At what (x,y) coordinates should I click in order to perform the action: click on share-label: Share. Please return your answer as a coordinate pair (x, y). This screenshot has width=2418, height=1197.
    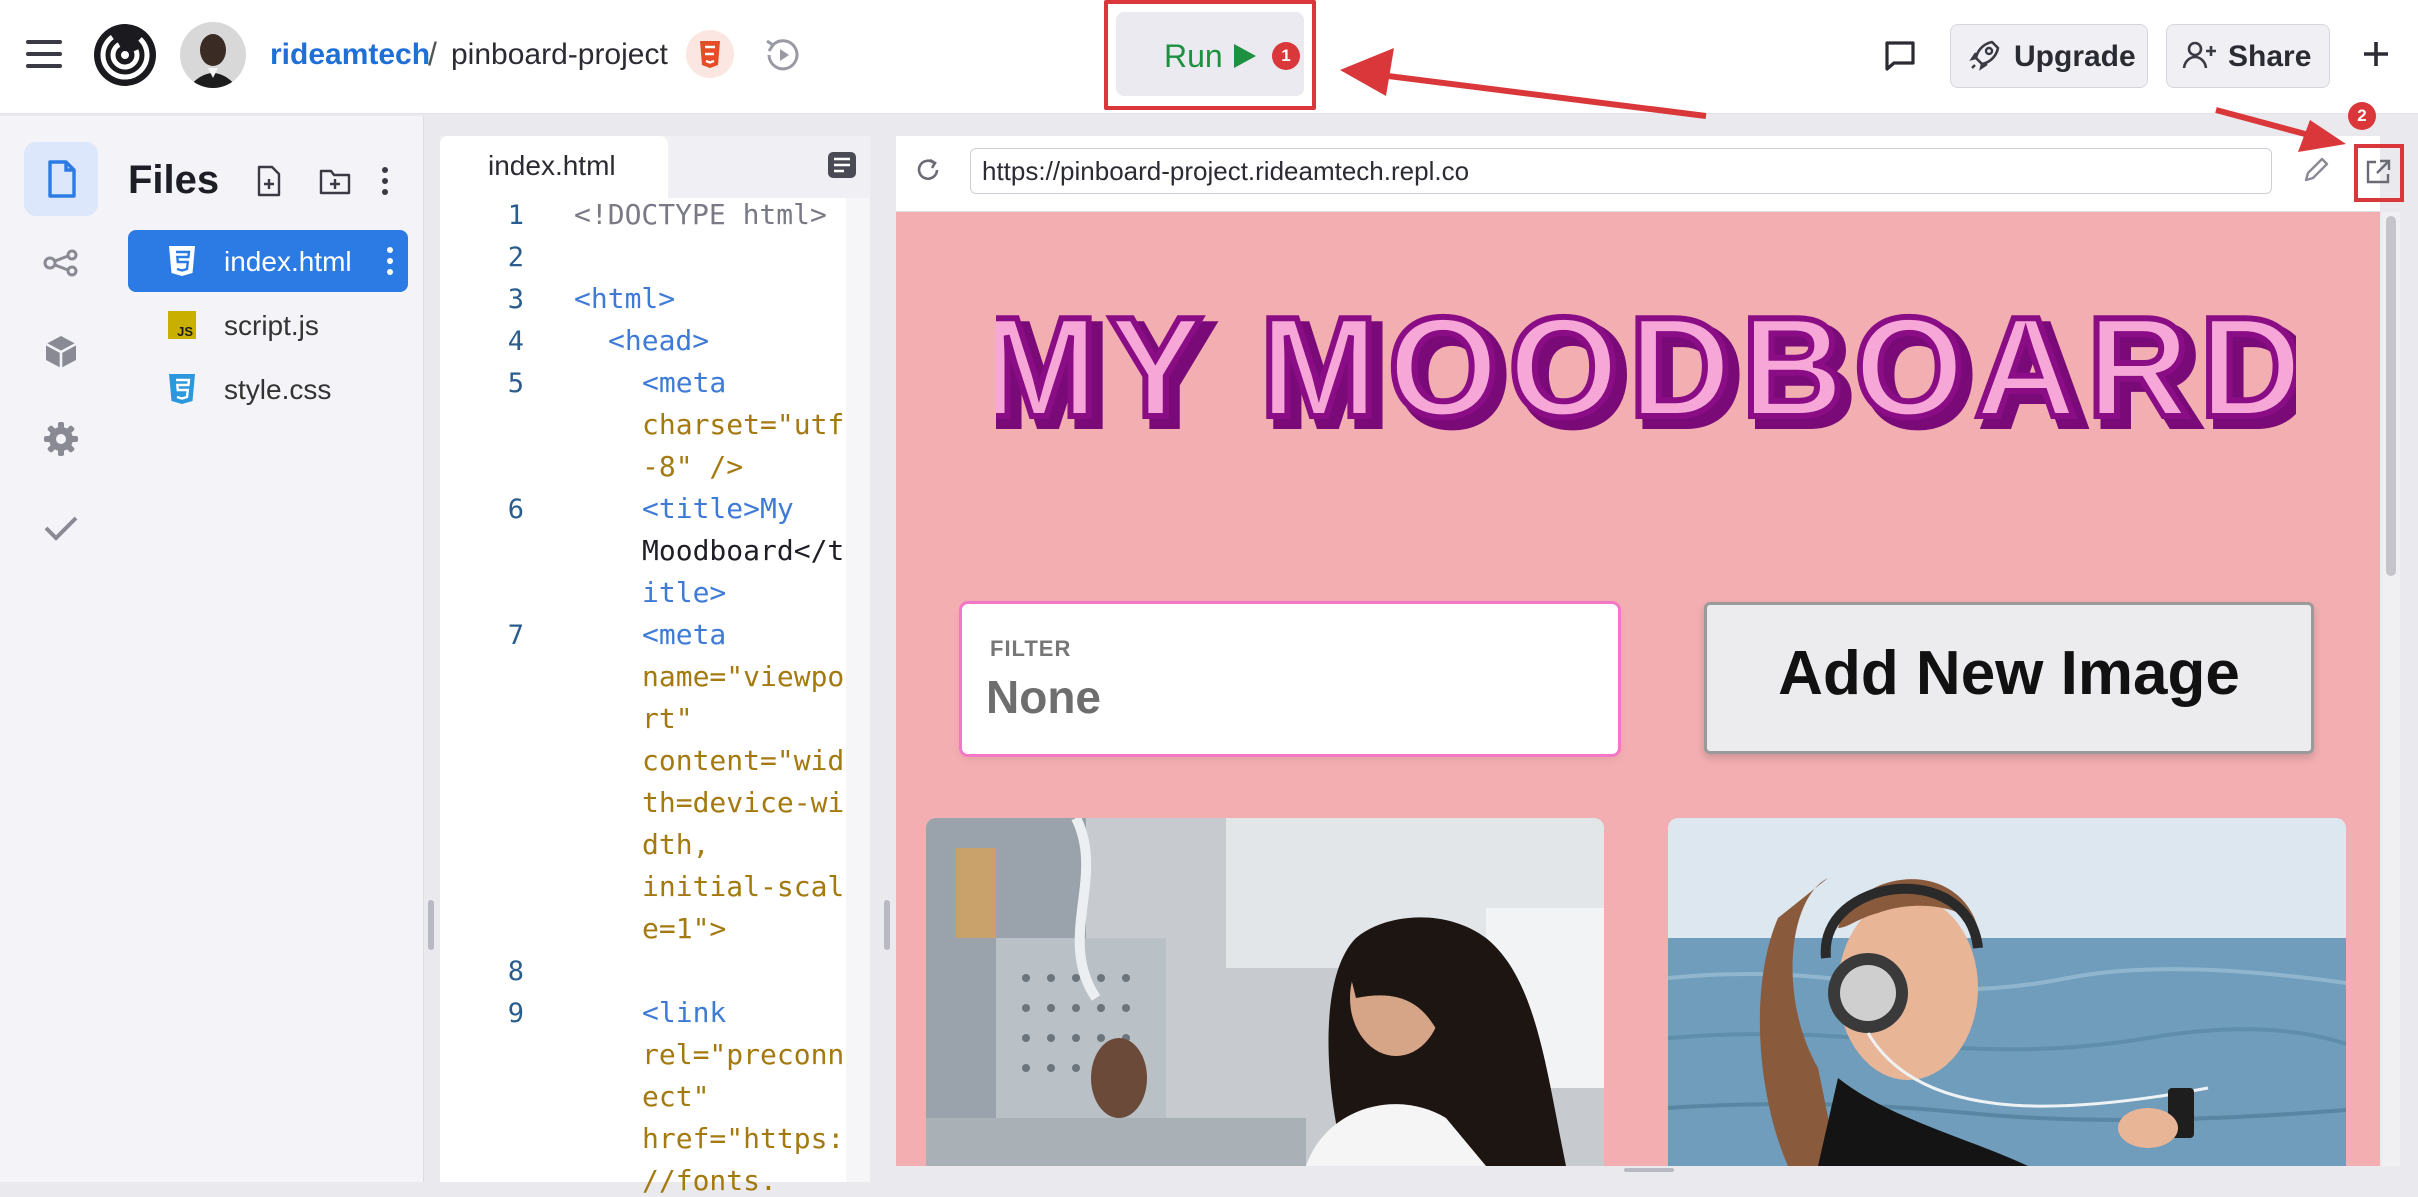
    Looking at the image, I should click on (2270, 56).